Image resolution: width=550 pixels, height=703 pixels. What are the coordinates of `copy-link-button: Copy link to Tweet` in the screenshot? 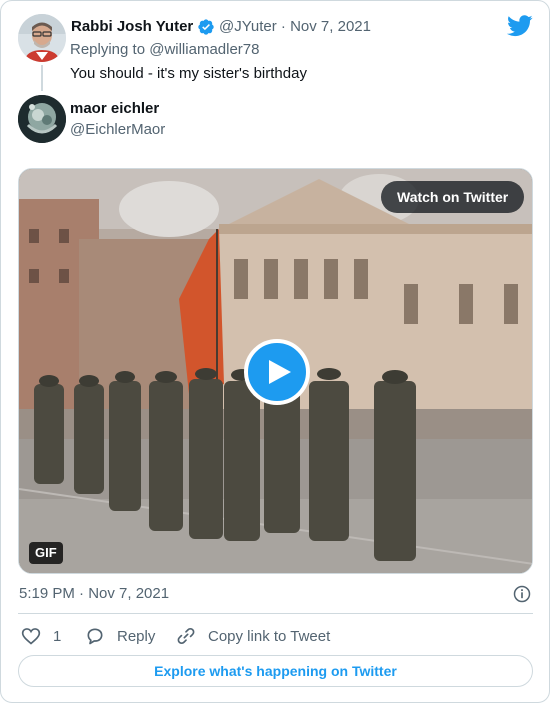 It's located at (253, 636).